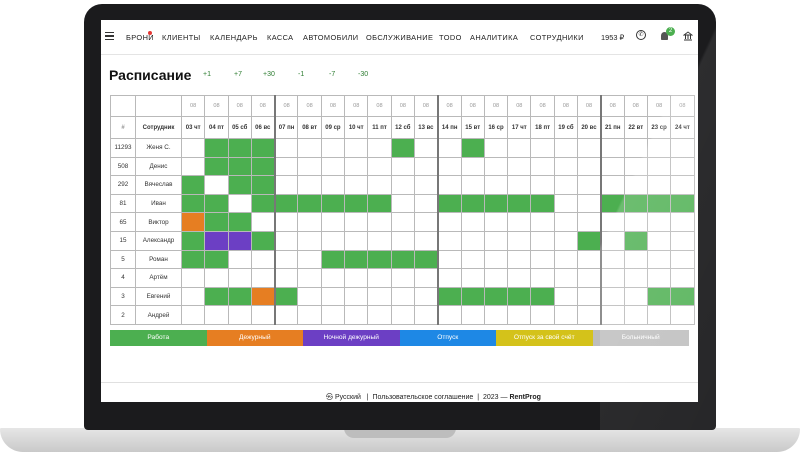 This screenshot has width=800, height=457. What do you see at coordinates (158, 278) in the screenshot?
I see `employee-name-cell: Артём` at bounding box center [158, 278].